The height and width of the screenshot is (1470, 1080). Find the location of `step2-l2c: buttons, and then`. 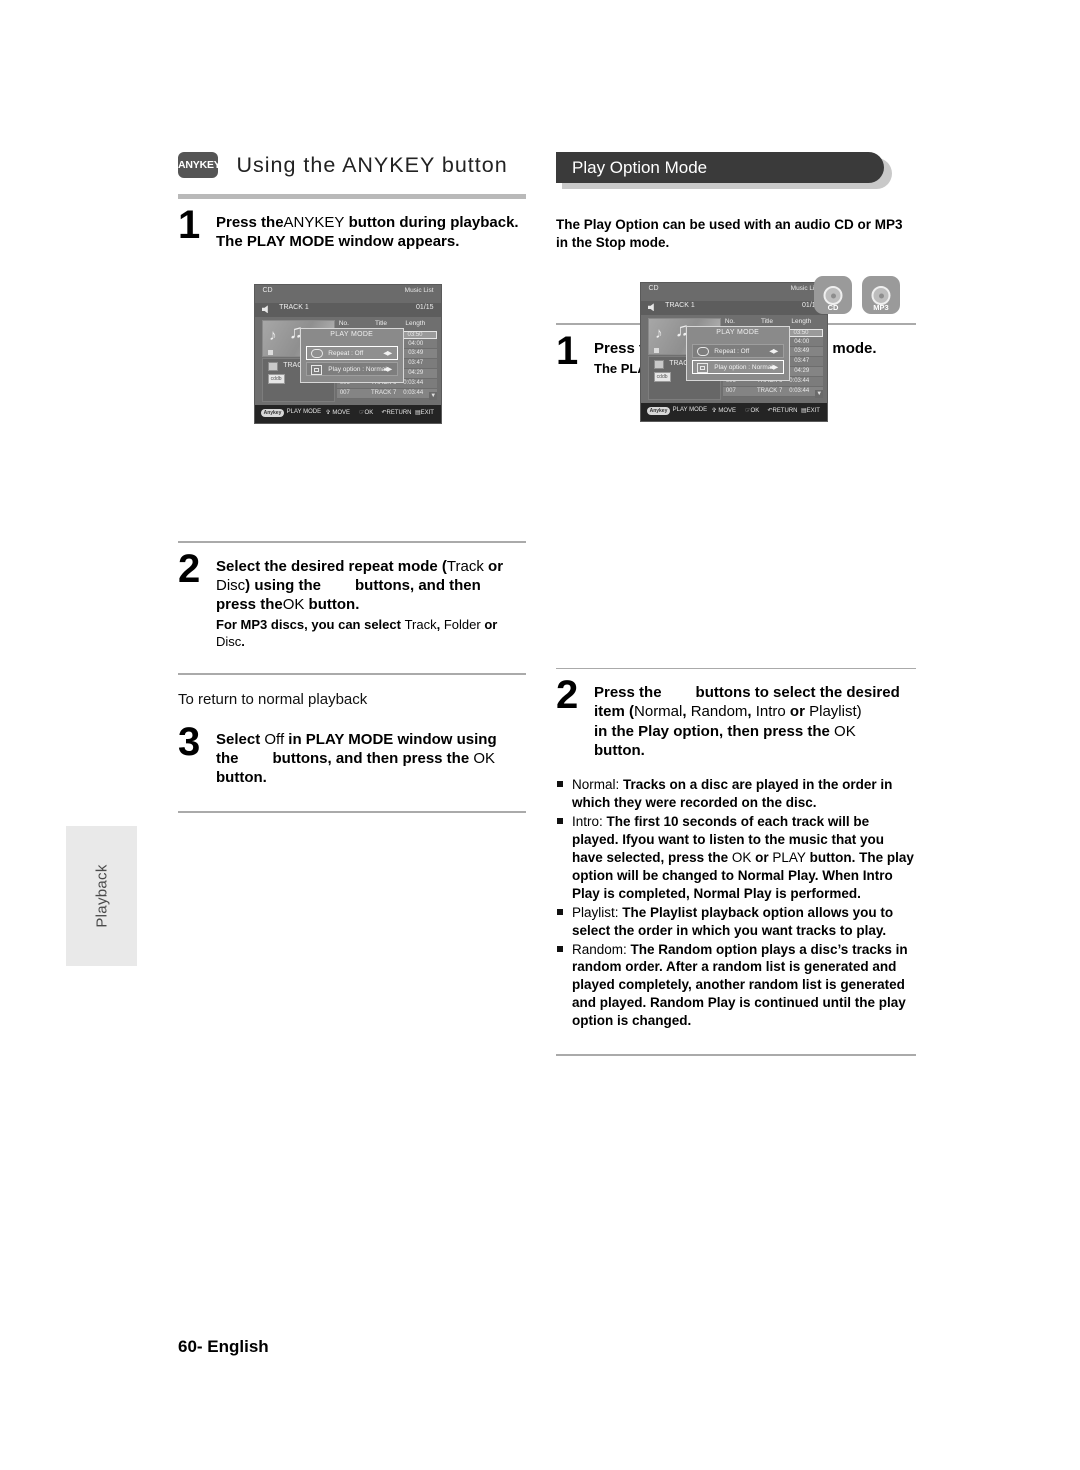

step2-l2c: buttons, and then is located at coordinates (418, 586).